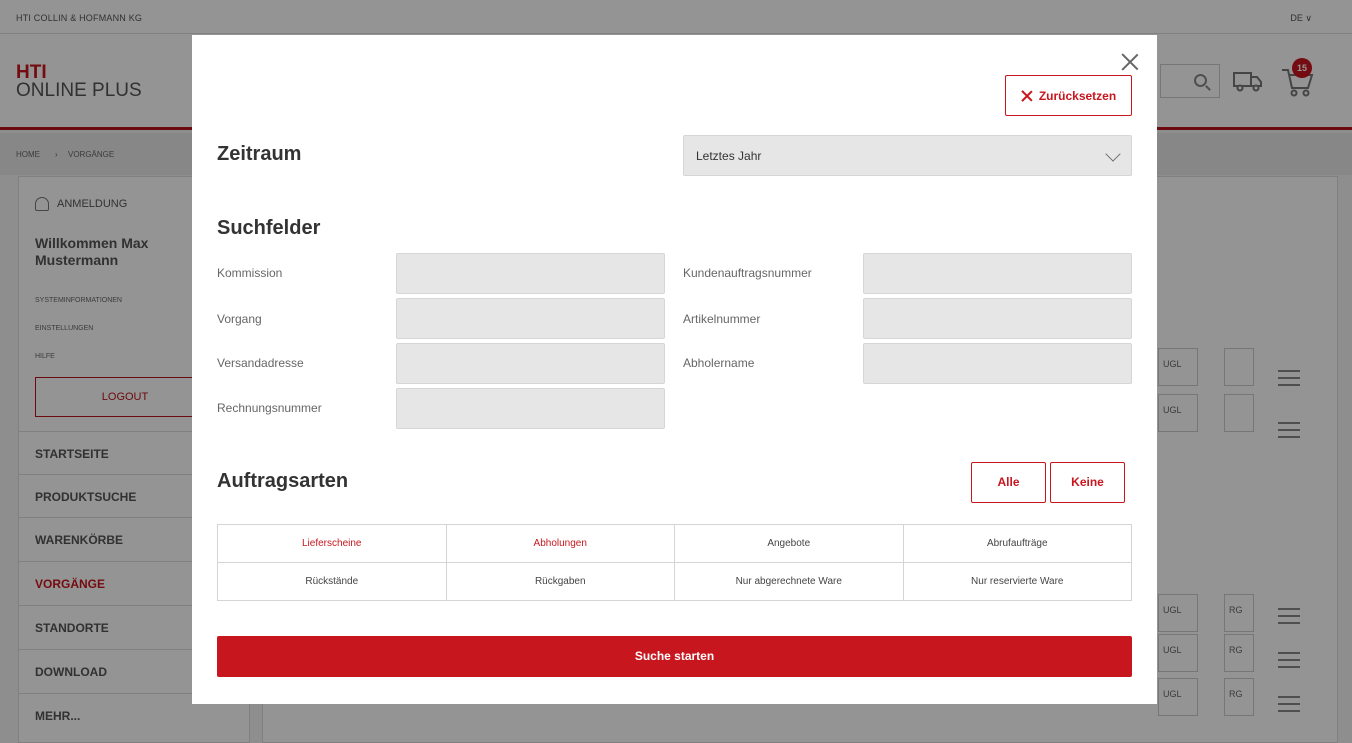 This screenshot has height=743, width=1352. Describe the element at coordinates (1017, 543) in the screenshot. I see `order-type-option: Abrufaufträge` at that location.